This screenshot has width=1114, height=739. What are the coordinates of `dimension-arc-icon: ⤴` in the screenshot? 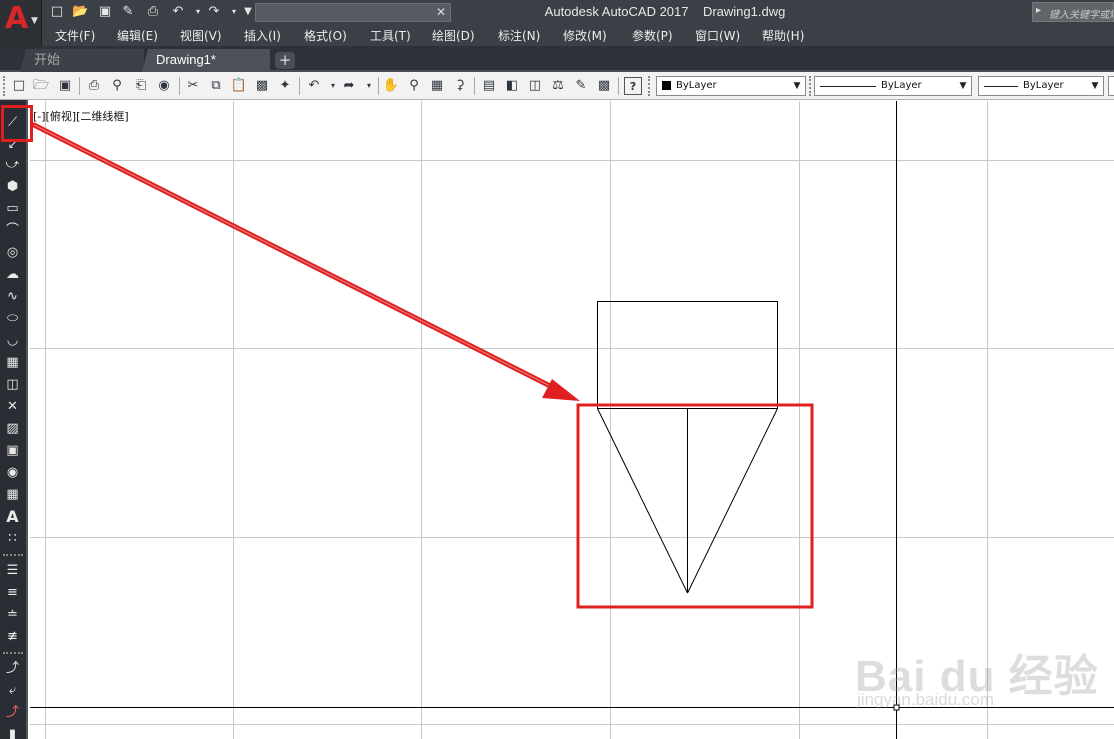 It's located at (12, 712).